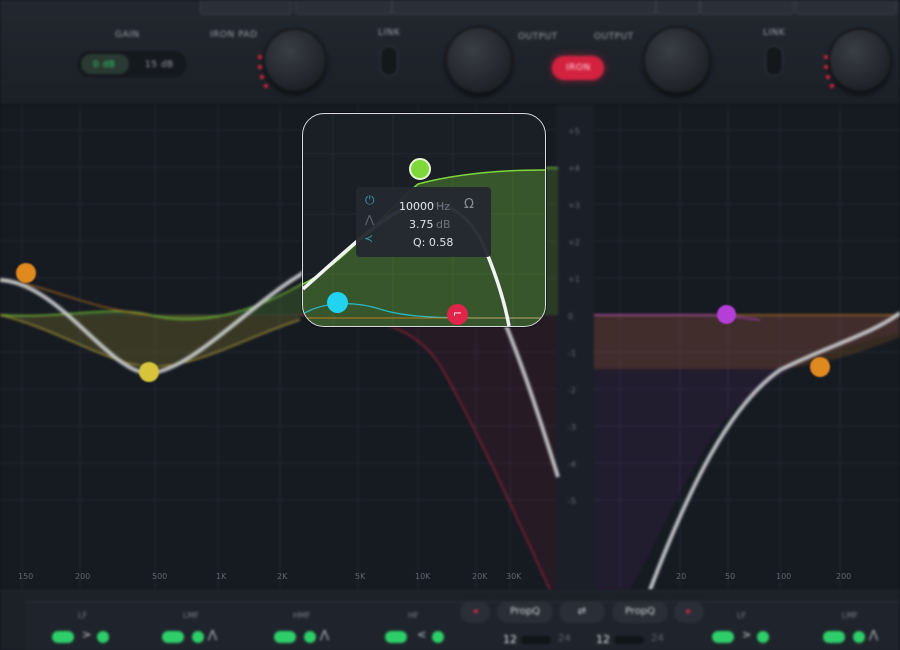 The width and height of the screenshot is (900, 650). I want to click on slope-left-value-b: 24, so click(564, 638).